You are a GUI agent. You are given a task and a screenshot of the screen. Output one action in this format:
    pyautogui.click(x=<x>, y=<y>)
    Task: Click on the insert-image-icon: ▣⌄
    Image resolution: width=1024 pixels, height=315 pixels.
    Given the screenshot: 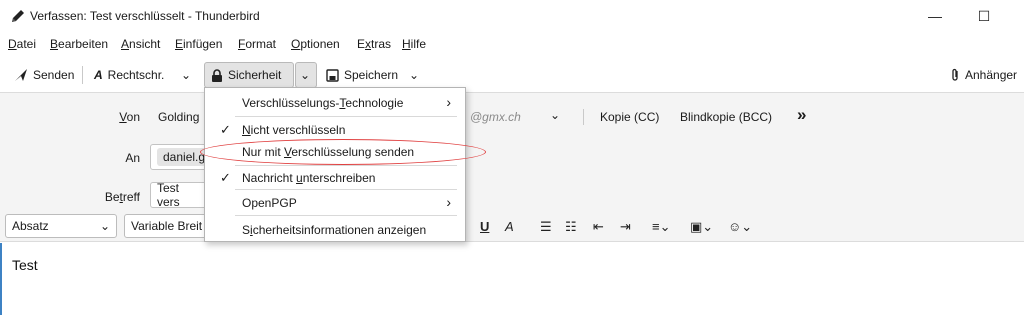 What is the action you would take?
    pyautogui.click(x=701, y=227)
    